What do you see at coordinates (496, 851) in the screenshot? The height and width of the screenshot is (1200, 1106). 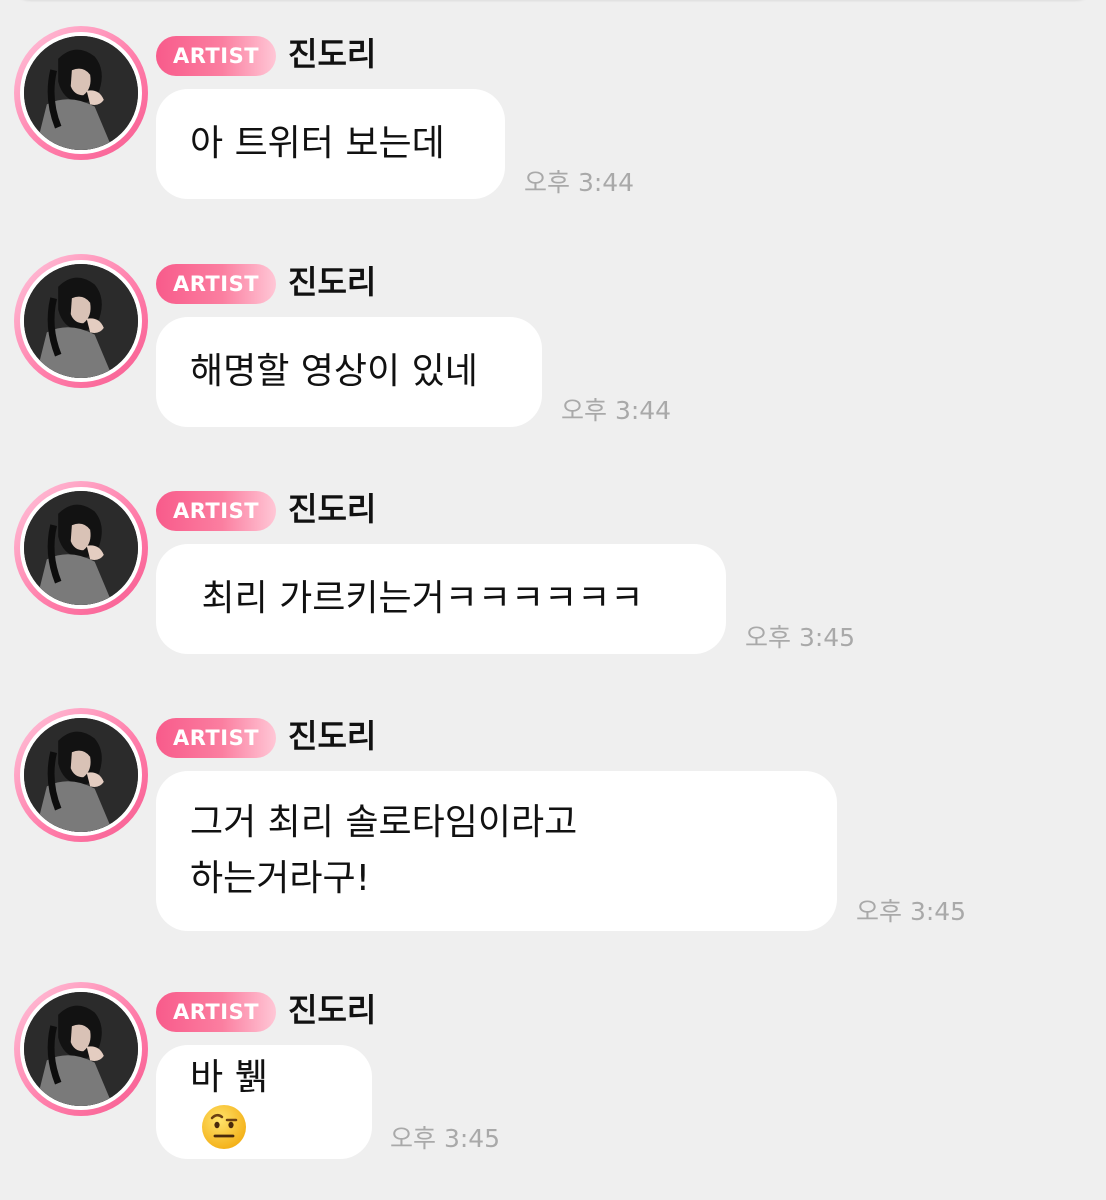 I see `message-bubble: 그거 최리 솔로타임이라고 하는거라구!` at bounding box center [496, 851].